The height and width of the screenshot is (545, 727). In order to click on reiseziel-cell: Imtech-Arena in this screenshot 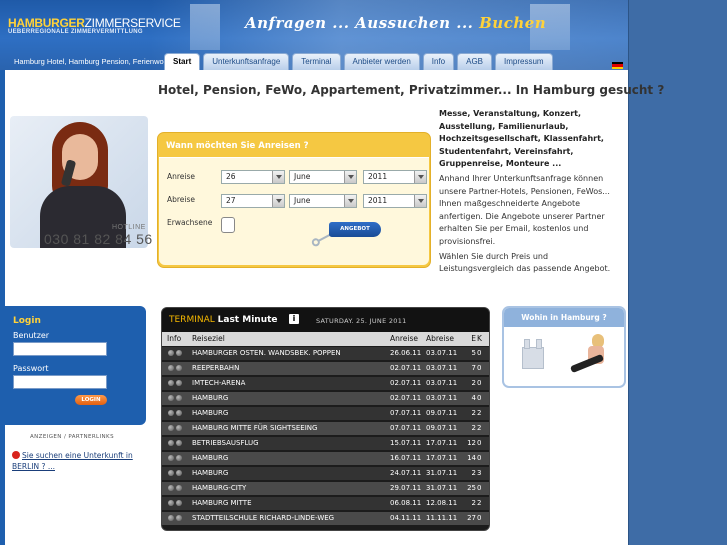, I will do `click(218, 383)`.